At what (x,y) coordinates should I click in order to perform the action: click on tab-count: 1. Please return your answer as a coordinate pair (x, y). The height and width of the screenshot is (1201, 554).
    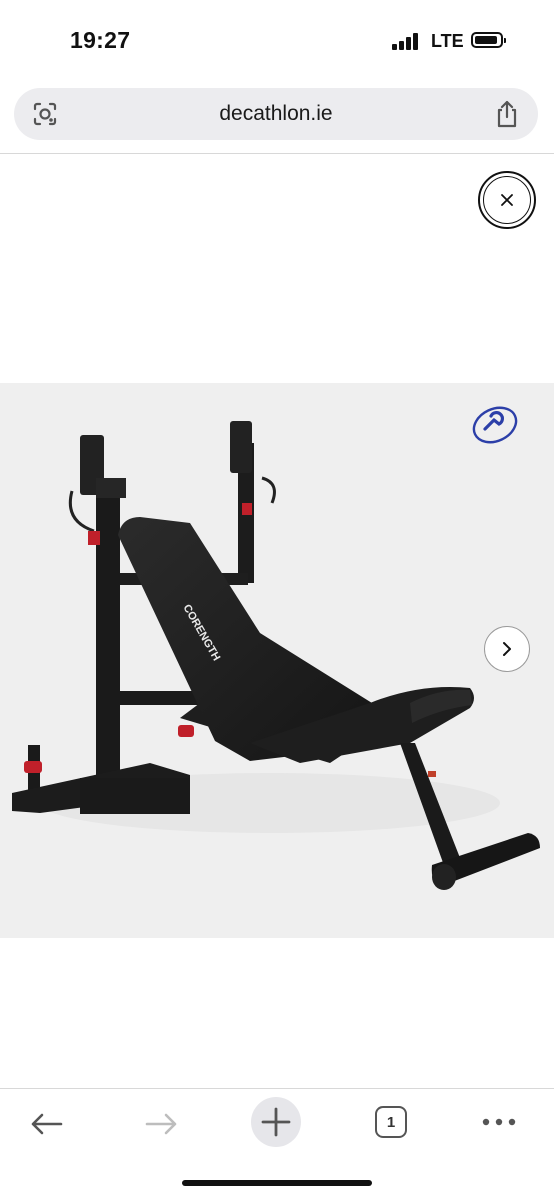
    Looking at the image, I should click on (391, 1122).